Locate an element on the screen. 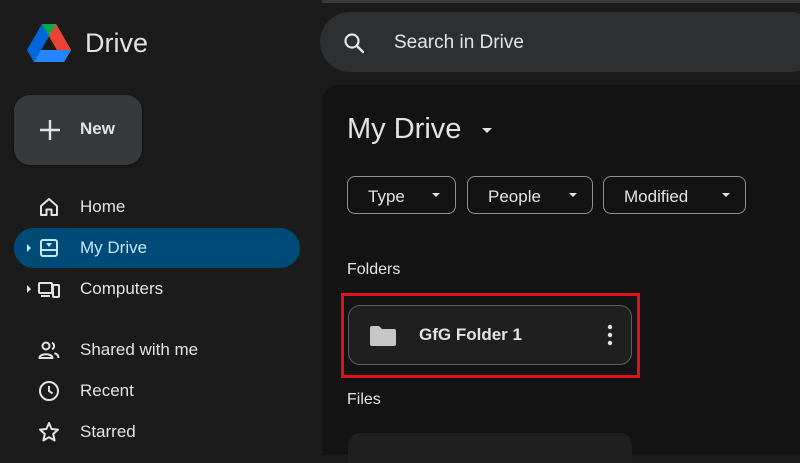  sidebar-item-computers: Computers is located at coordinates (157, 289).